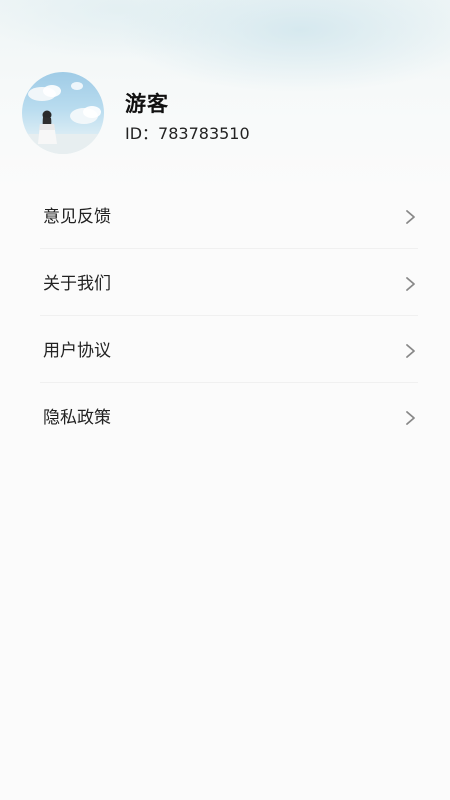 The image size is (450, 800). What do you see at coordinates (77, 217) in the screenshot?
I see `menu-item-label: 意见反馈` at bounding box center [77, 217].